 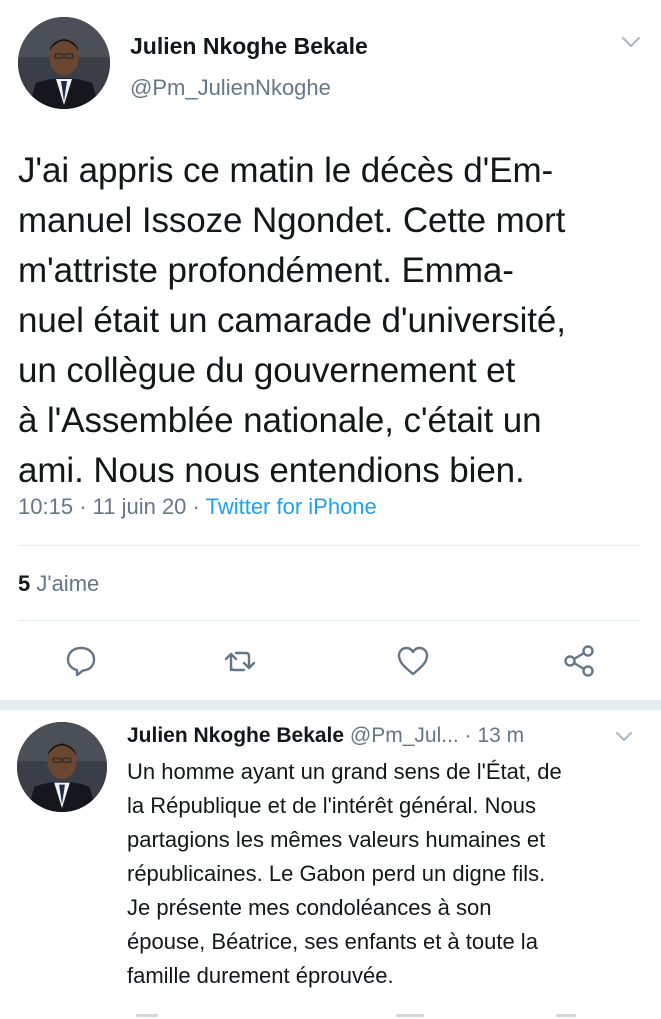 I want to click on reply-text-line: Je présente mes condoléances à son, so click(x=309, y=907).